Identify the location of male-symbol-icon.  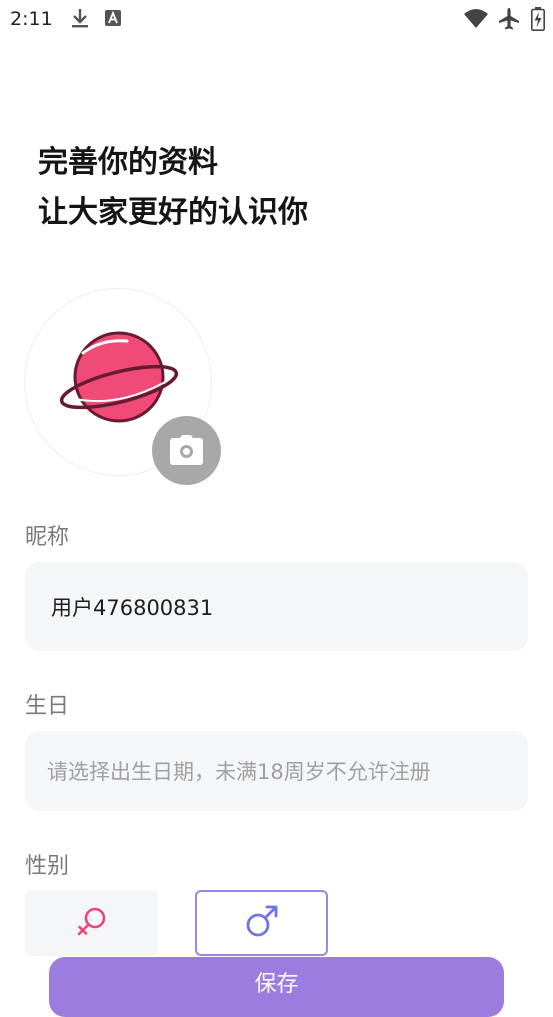
(262, 923).